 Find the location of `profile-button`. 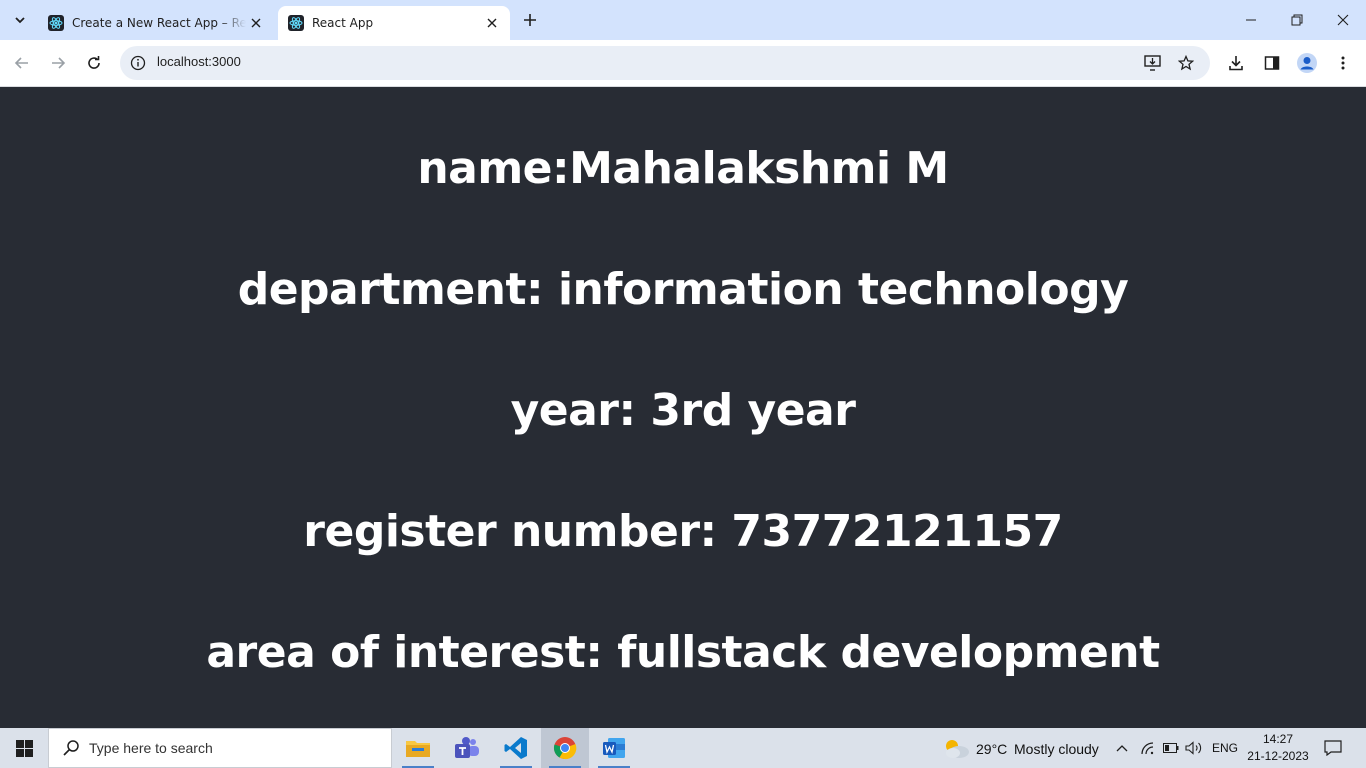

profile-button is located at coordinates (1307, 63).